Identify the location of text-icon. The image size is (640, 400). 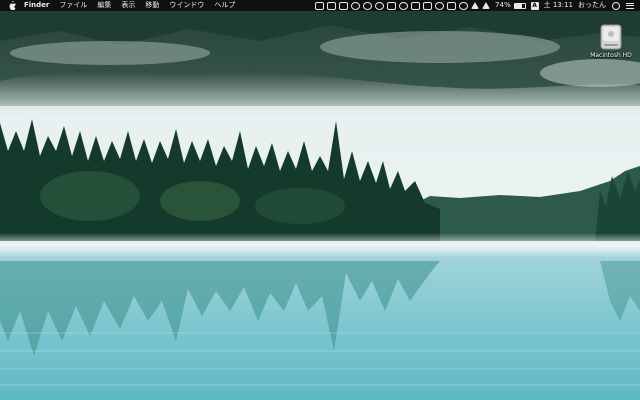
(332, 5).